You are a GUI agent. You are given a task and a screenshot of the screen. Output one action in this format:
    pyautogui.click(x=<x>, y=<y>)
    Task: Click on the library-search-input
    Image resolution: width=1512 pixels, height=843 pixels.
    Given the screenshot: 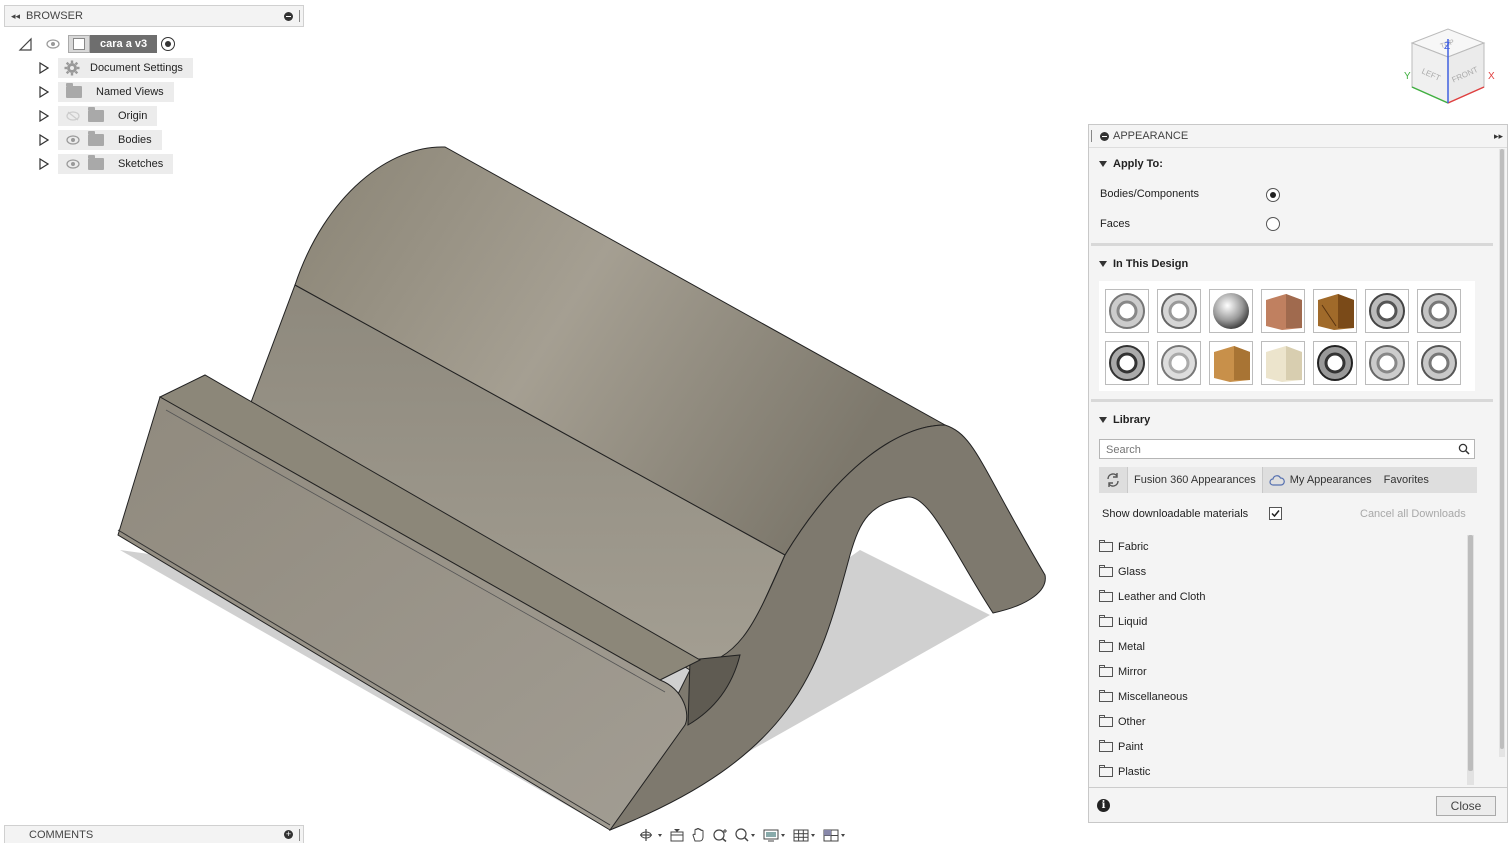 What is the action you would take?
    pyautogui.click(x=1276, y=450)
    